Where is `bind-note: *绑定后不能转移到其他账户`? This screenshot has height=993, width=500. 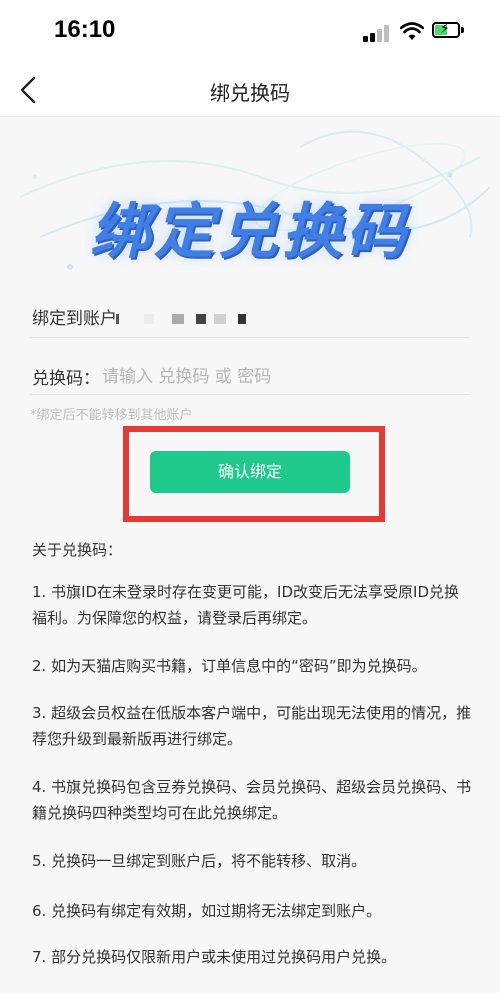
bind-note: *绑定后不能转移到其他账户 is located at coordinates (111, 415).